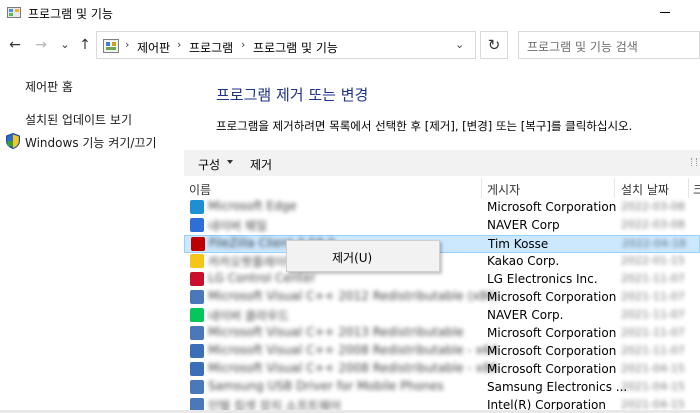 Image resolution: width=700 pixels, height=413 pixels. I want to click on table-row: 네이버 웨일 NAVER Corp 2022-03-08, so click(442, 226).